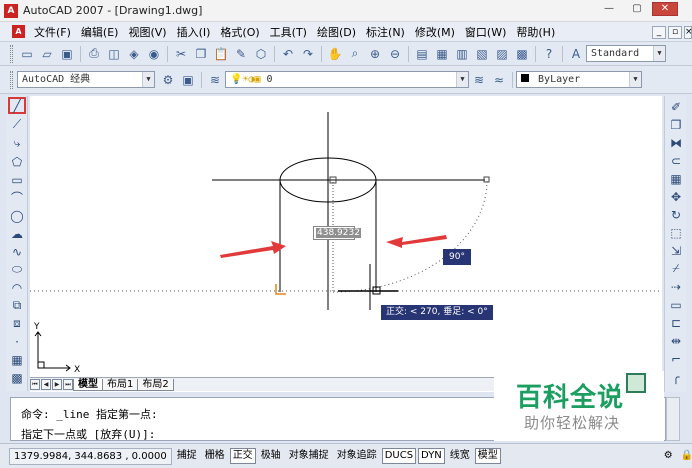 The image size is (692, 468). Describe the element at coordinates (18, 31) in the screenshot. I see `document-icon: A` at that location.